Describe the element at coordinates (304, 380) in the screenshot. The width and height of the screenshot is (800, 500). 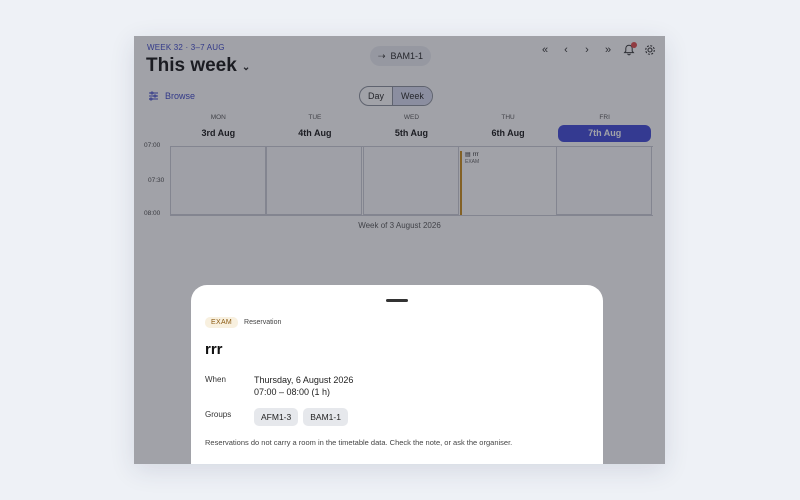
I see `when-date: Thursday, 6 August 2026` at that location.